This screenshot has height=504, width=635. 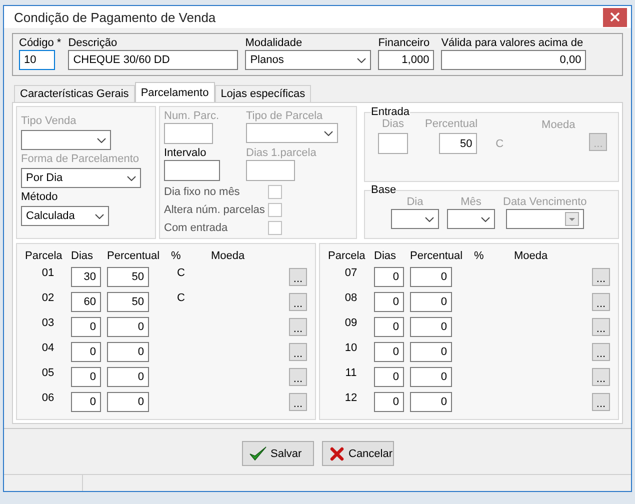 I want to click on table-cell-text: 06, so click(x=48, y=398).